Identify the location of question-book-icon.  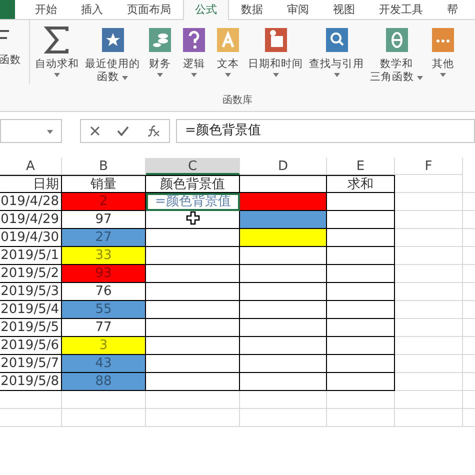
(194, 40).